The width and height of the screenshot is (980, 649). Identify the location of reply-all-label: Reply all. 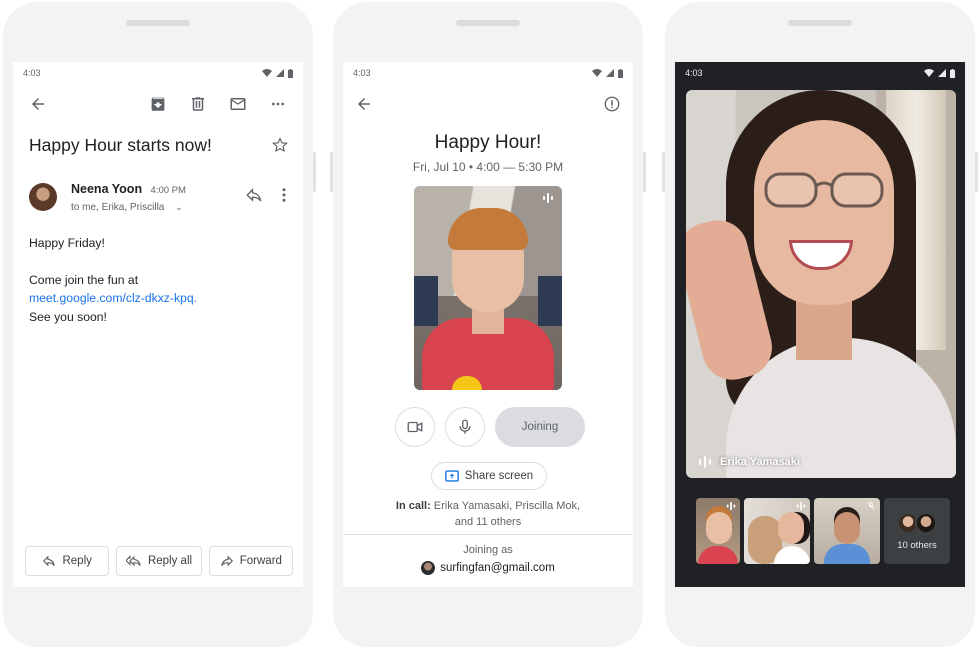
(170, 561).